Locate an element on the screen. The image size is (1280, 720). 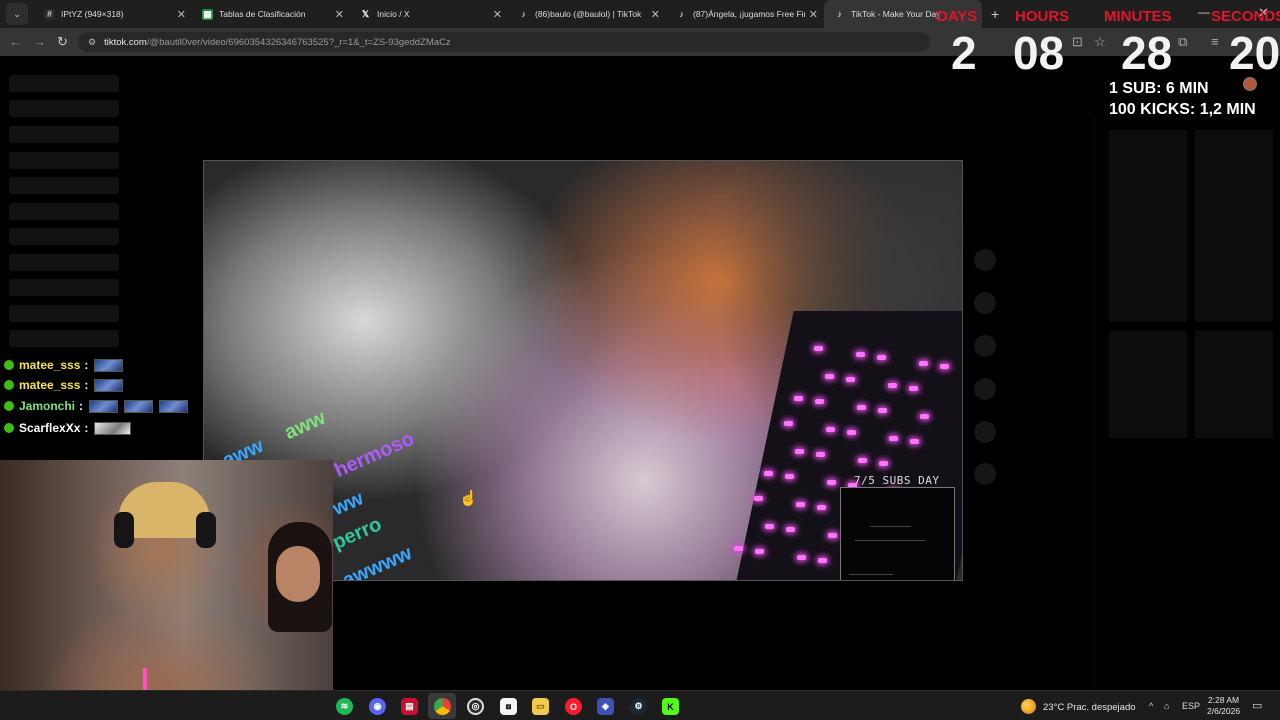
hash-icon: # is located at coordinates (49, 14).